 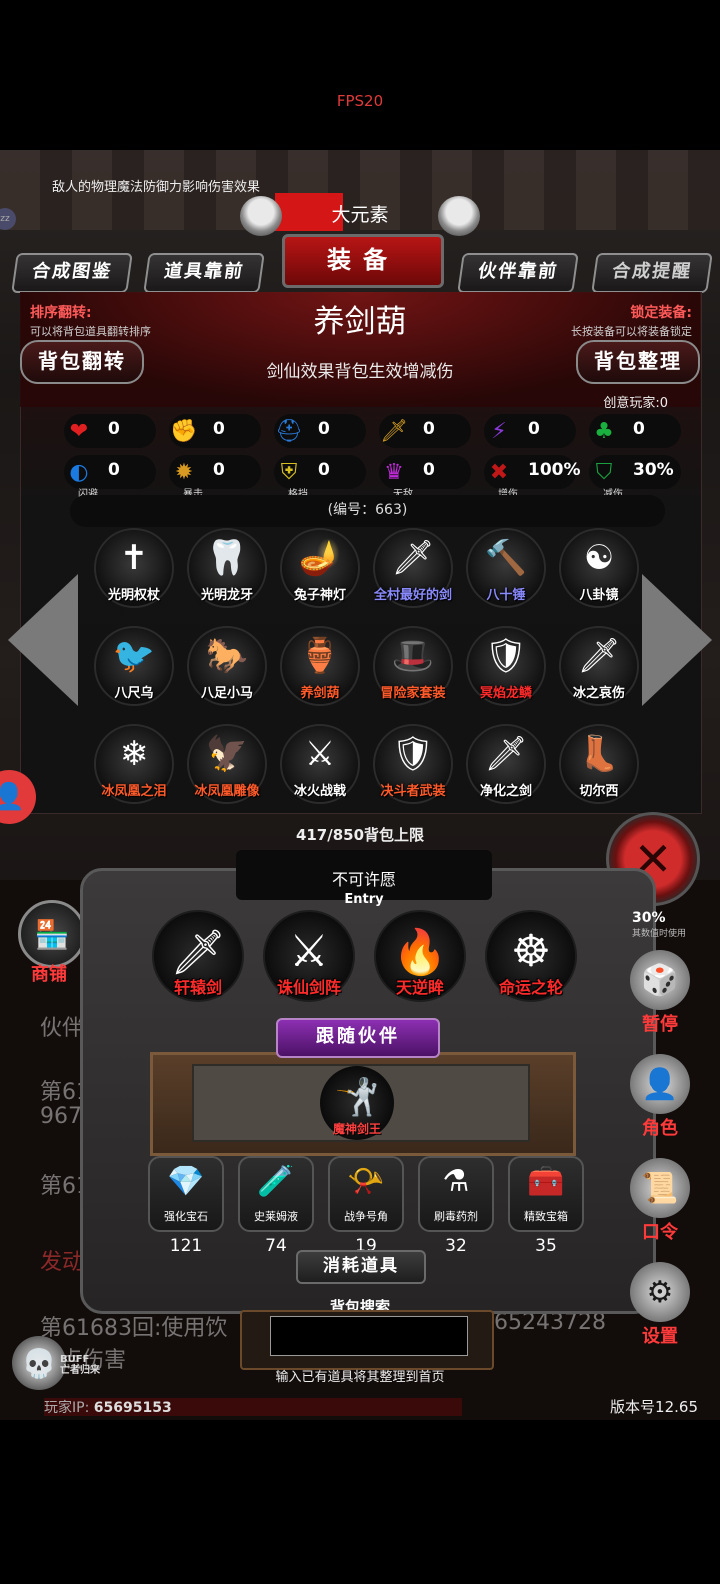 I want to click on log-line-4: 发动, so click(x=62, y=1262).